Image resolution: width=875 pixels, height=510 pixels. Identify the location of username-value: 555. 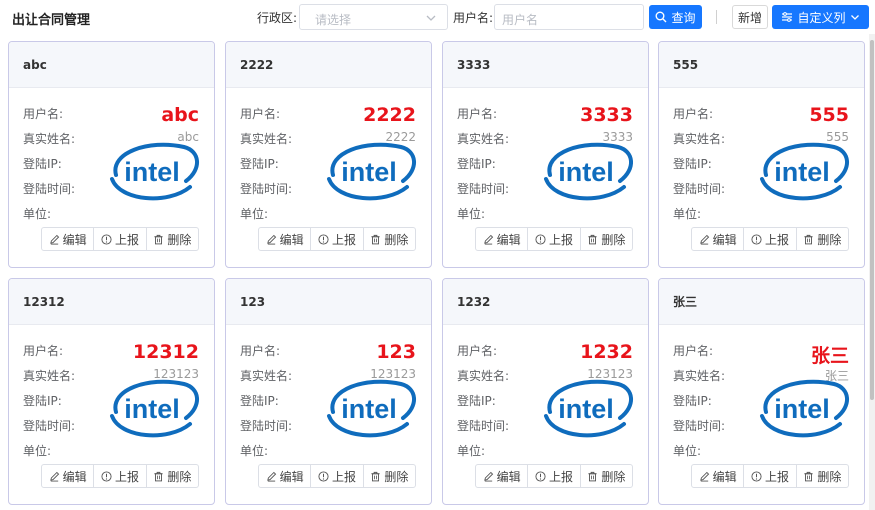
(829, 115).